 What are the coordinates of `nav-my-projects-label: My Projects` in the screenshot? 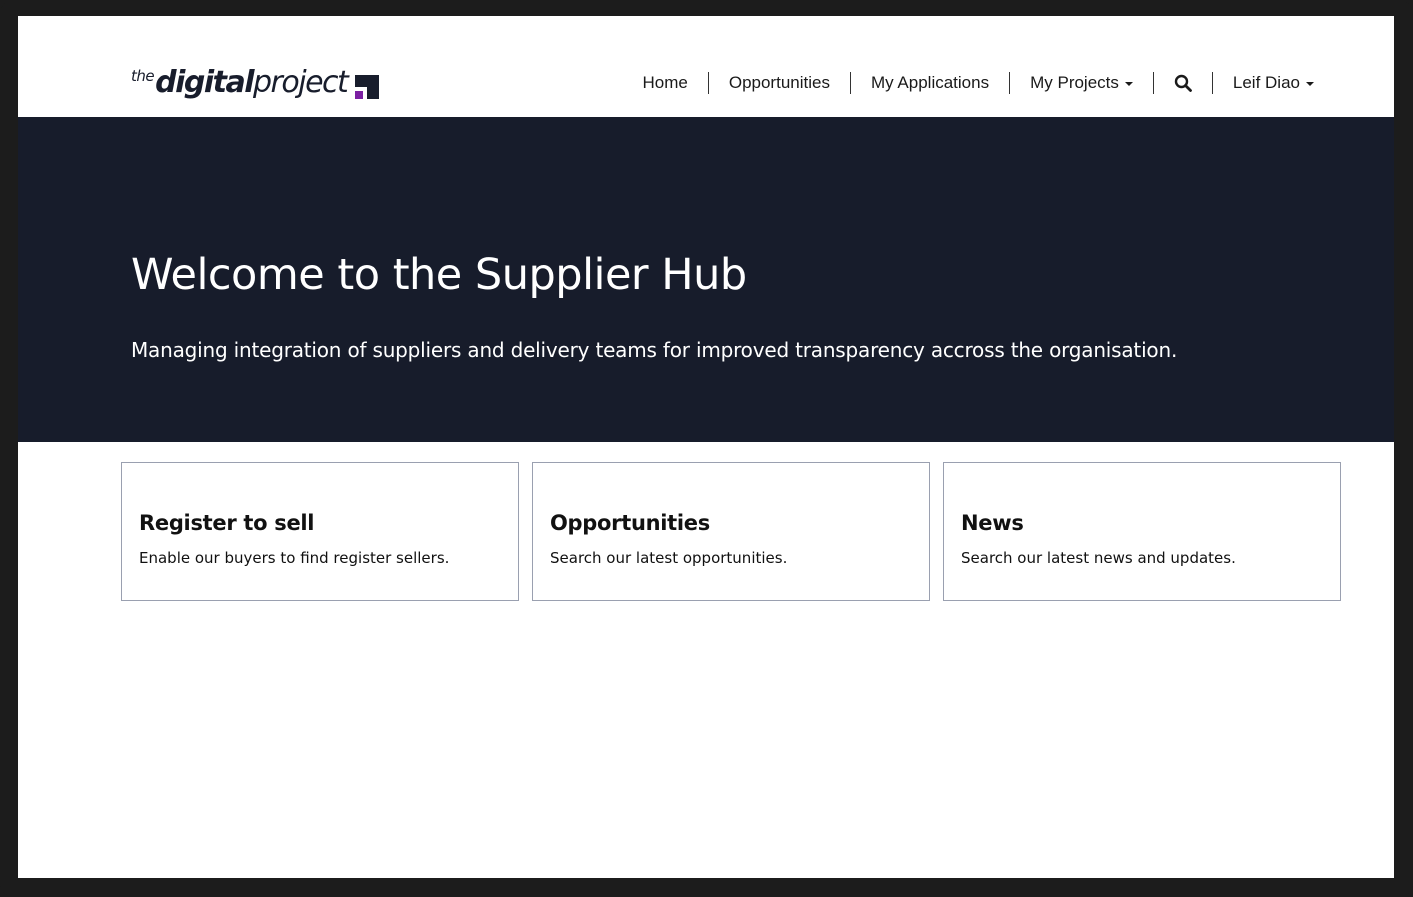 It's located at (1074, 82).